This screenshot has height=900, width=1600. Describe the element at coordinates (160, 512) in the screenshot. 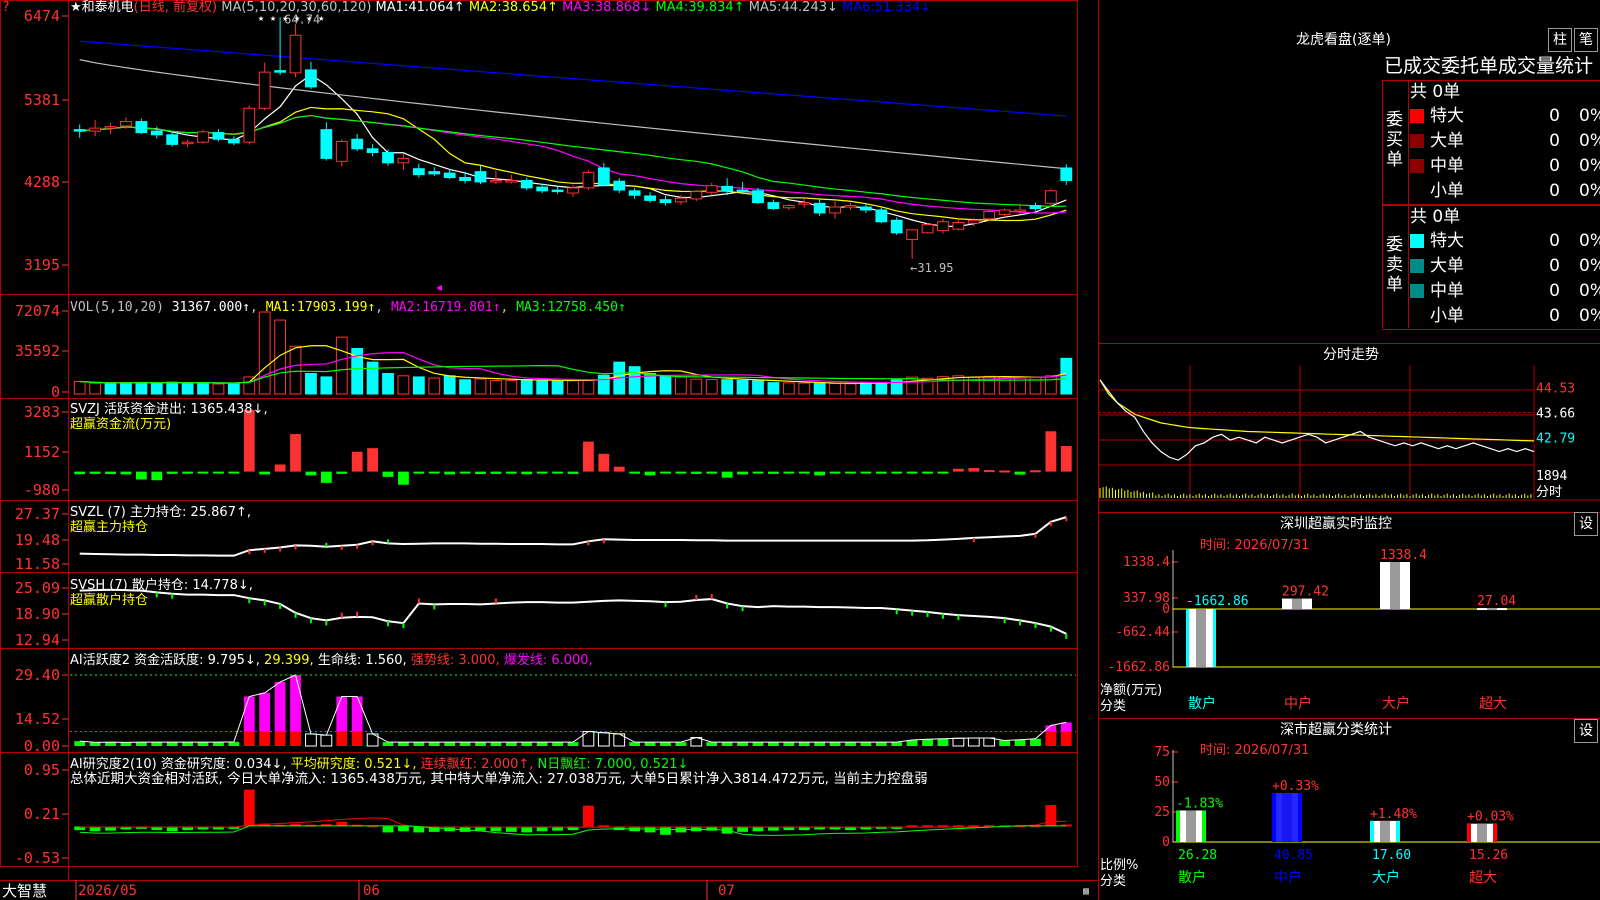

I see `svzl-line1: SVZL (7) 主力持仓: 25.867↑,` at that location.